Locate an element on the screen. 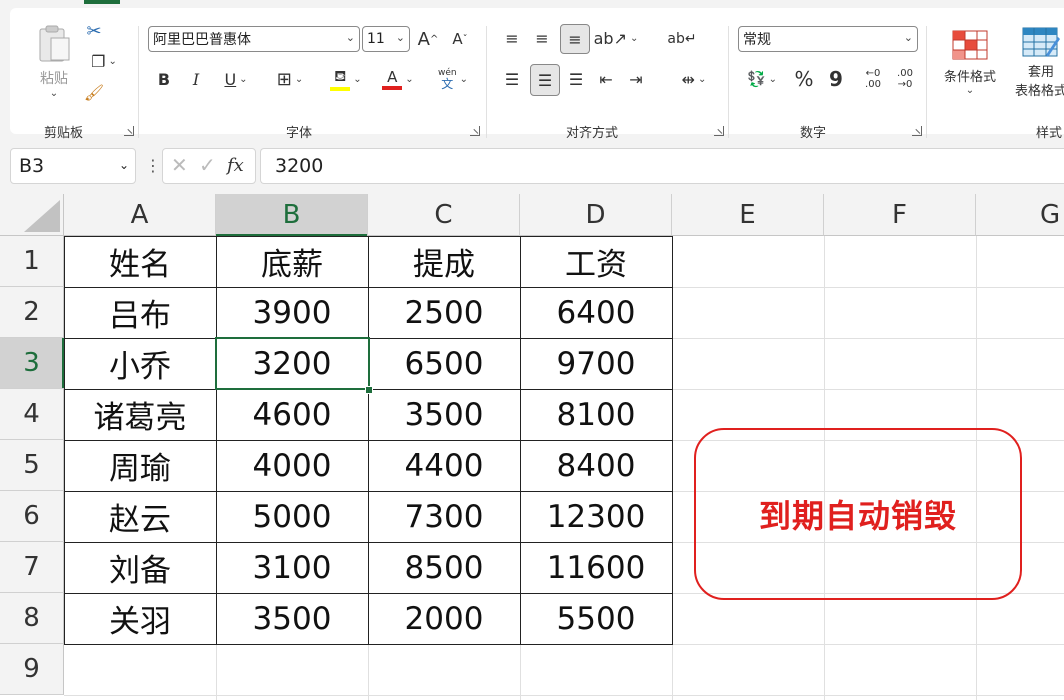 Image resolution: width=1064 pixels, height=700 pixels. cell-b8: 3500 is located at coordinates (292, 618).